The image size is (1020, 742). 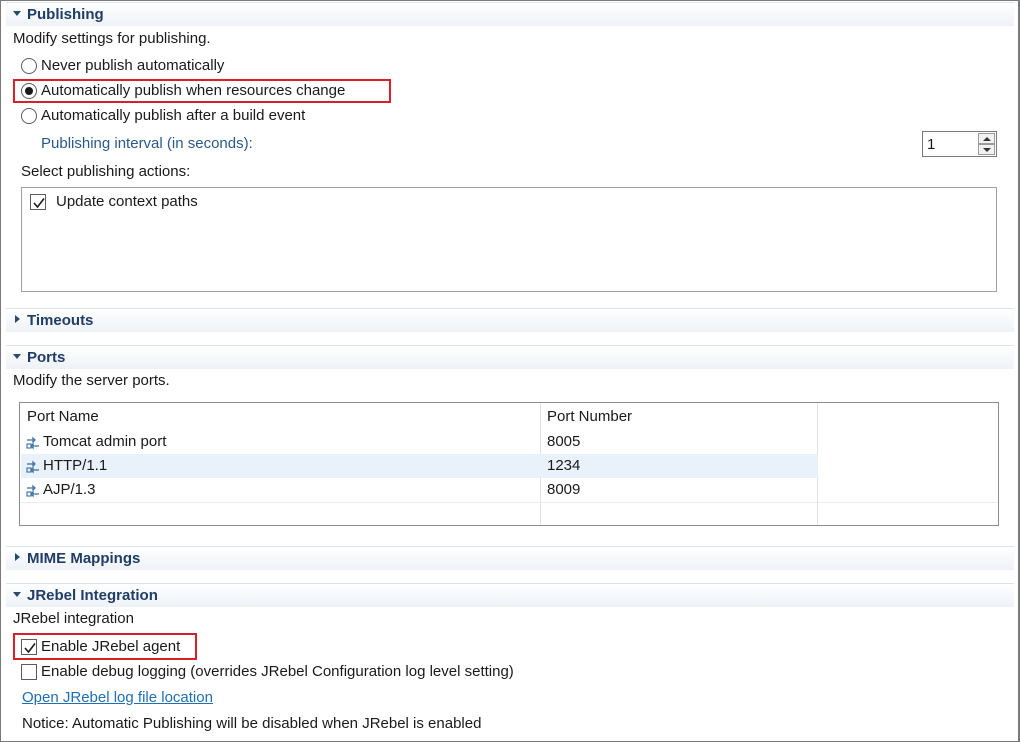 What do you see at coordinates (75, 465) in the screenshot?
I see `port-name-cell: HTTP/1.1` at bounding box center [75, 465].